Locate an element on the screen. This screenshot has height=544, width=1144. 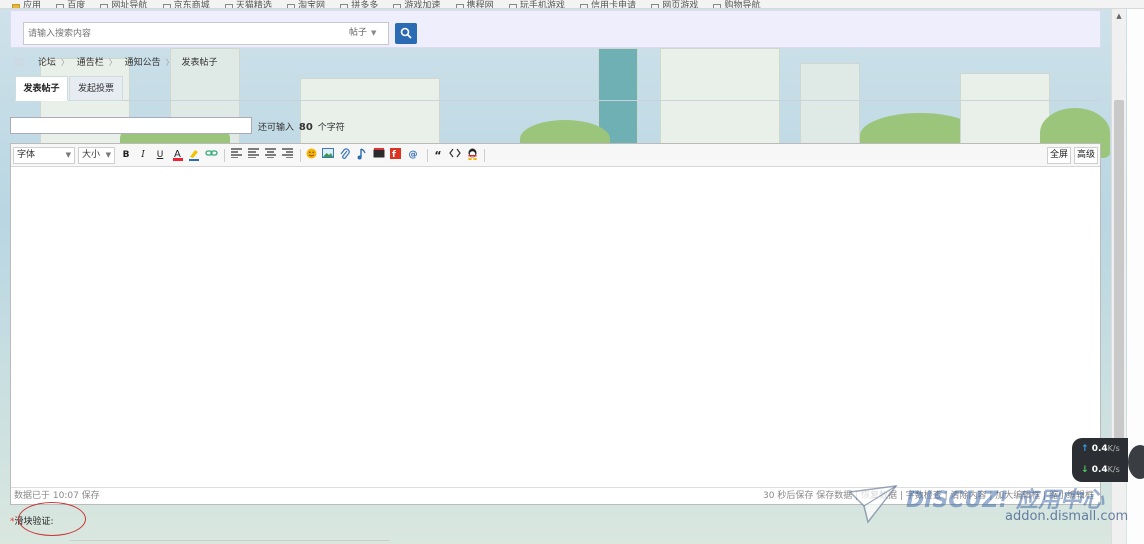
bookmark-item: 淘宝网 is located at coordinates (306, 5).